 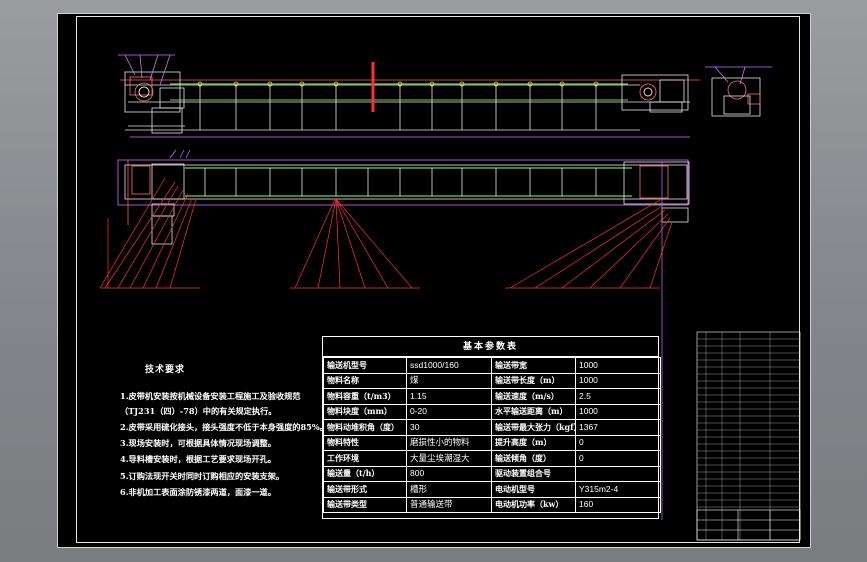 I want to click on param-label: 输送速度（m/s）, so click(x=533, y=396).